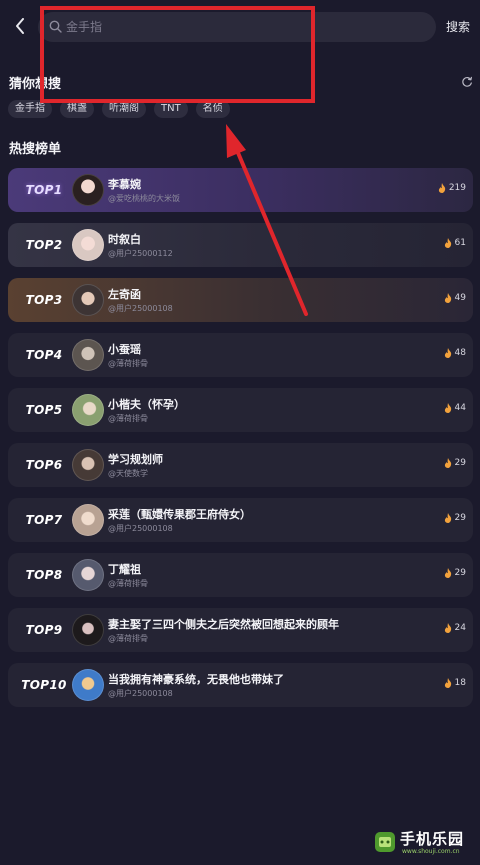  Describe the element at coordinates (44, 410) in the screenshot. I see `rank-label: TOP5` at that location.